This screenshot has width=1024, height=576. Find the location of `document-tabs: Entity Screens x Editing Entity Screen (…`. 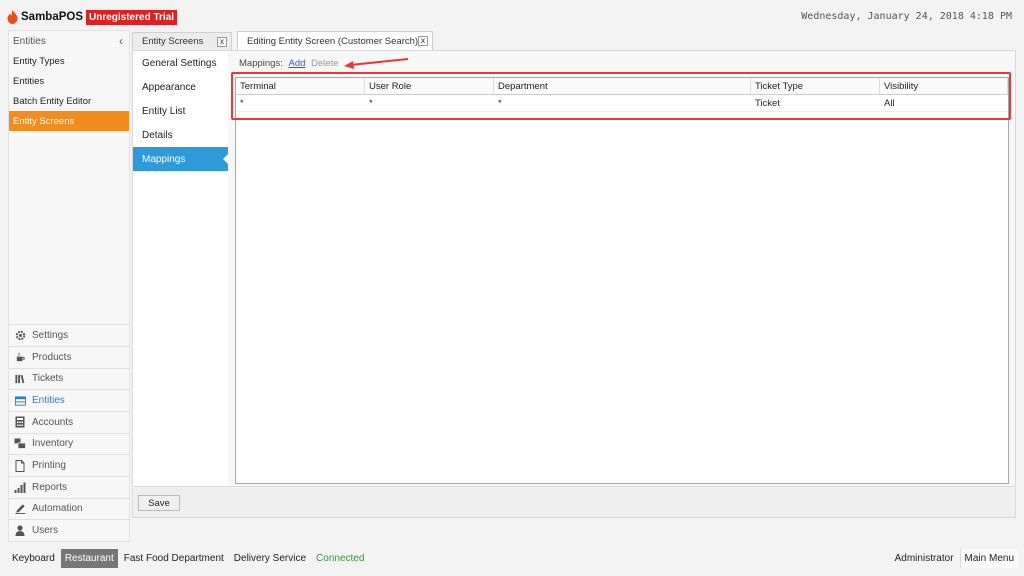

document-tabs: Entity Screens x Editing Entity Screen (… is located at coordinates (578, 40).